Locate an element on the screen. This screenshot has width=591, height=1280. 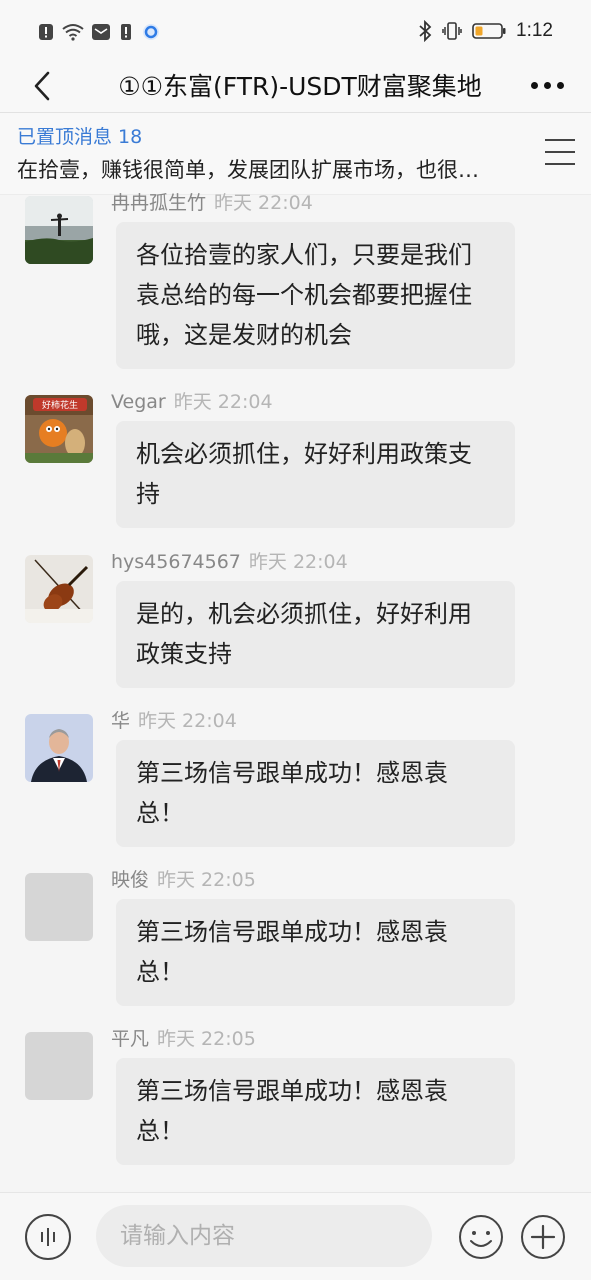
back-arrow-icon is located at coordinates (42, 86).